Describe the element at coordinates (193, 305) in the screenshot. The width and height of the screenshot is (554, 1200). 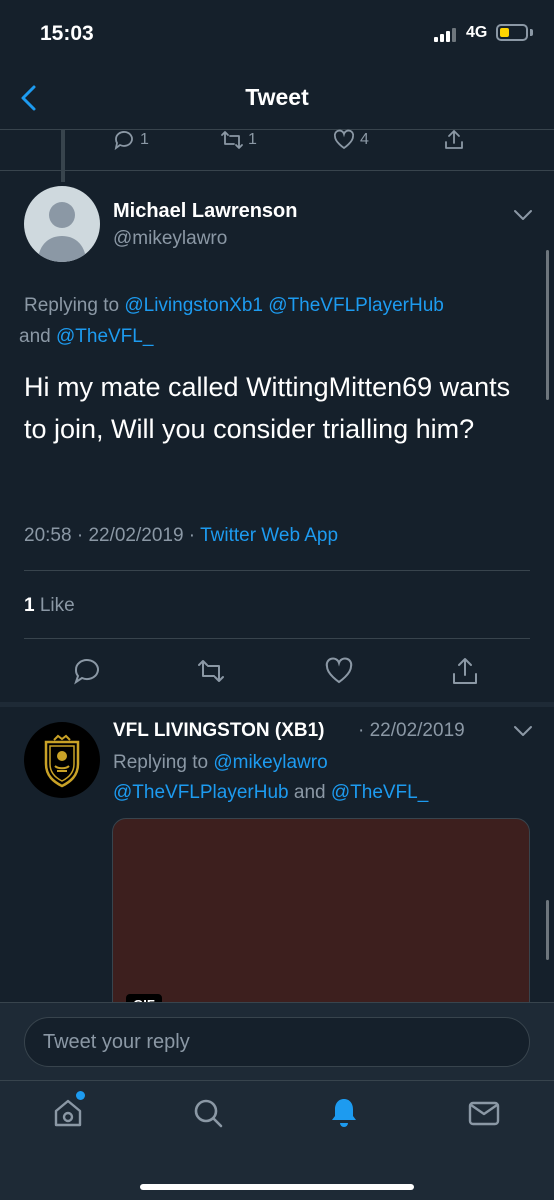
I see `mention-link: @LivingstonXb1` at that location.